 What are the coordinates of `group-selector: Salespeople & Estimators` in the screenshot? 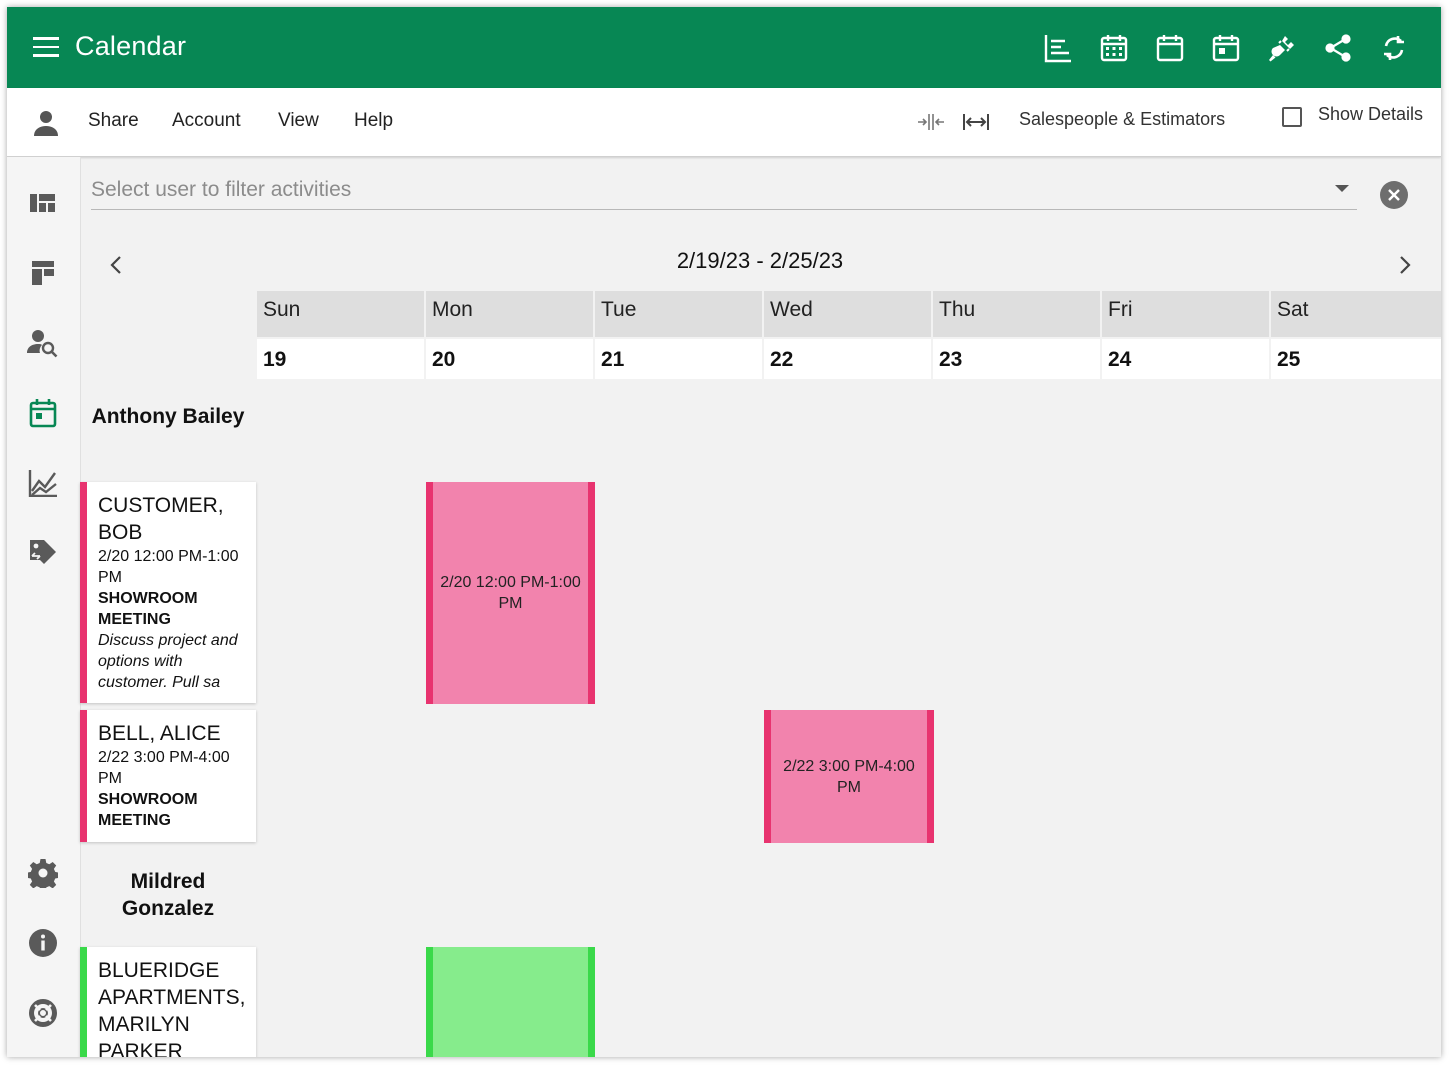 It's located at (1122, 119).